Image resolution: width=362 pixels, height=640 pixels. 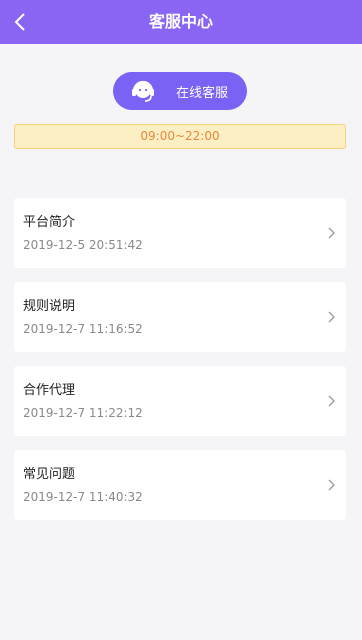 What do you see at coordinates (143, 91) in the screenshot?
I see `headset-icon` at bounding box center [143, 91].